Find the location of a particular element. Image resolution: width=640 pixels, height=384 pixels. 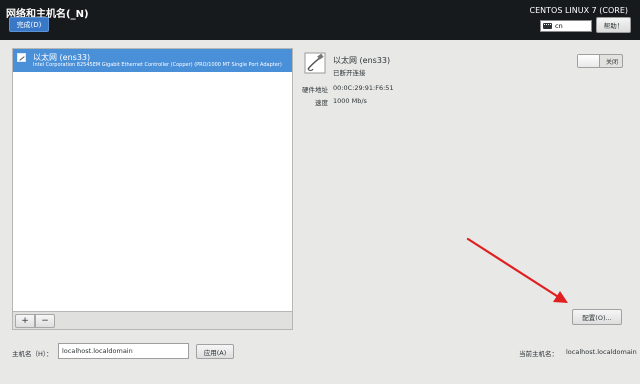

help-button: 帮助！ is located at coordinates (613, 25).